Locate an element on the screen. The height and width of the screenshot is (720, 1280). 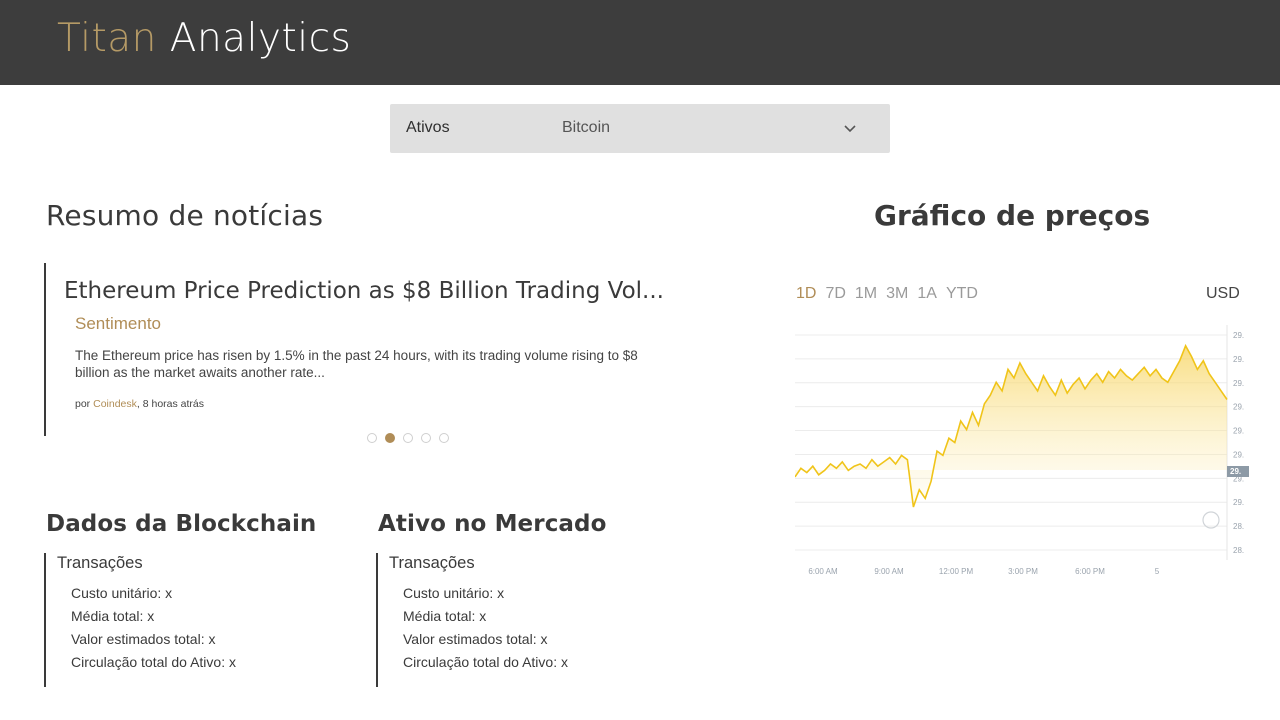
news-sentiment: Sentimento is located at coordinates (118, 323).